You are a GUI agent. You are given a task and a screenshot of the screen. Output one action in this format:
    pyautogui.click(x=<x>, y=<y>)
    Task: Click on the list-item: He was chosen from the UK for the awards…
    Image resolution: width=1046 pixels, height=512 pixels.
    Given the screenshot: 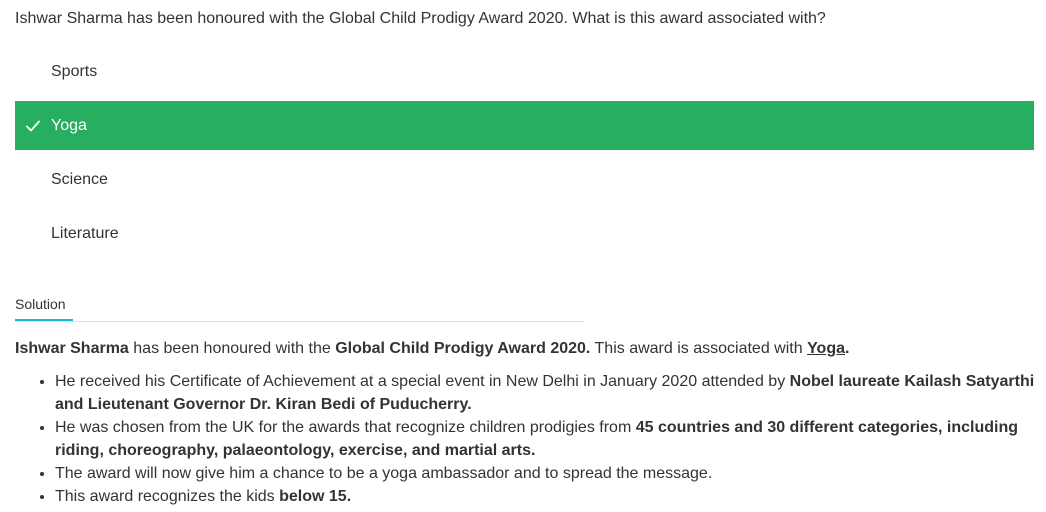 What is the action you would take?
    pyautogui.click(x=545, y=439)
    